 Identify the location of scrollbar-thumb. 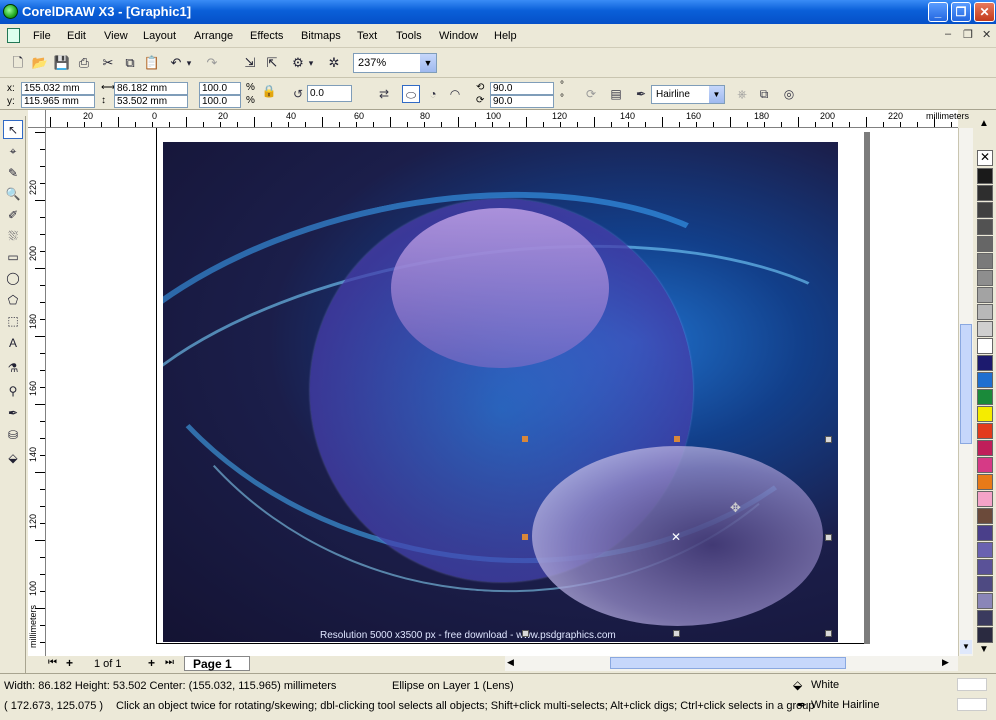
(966, 384).